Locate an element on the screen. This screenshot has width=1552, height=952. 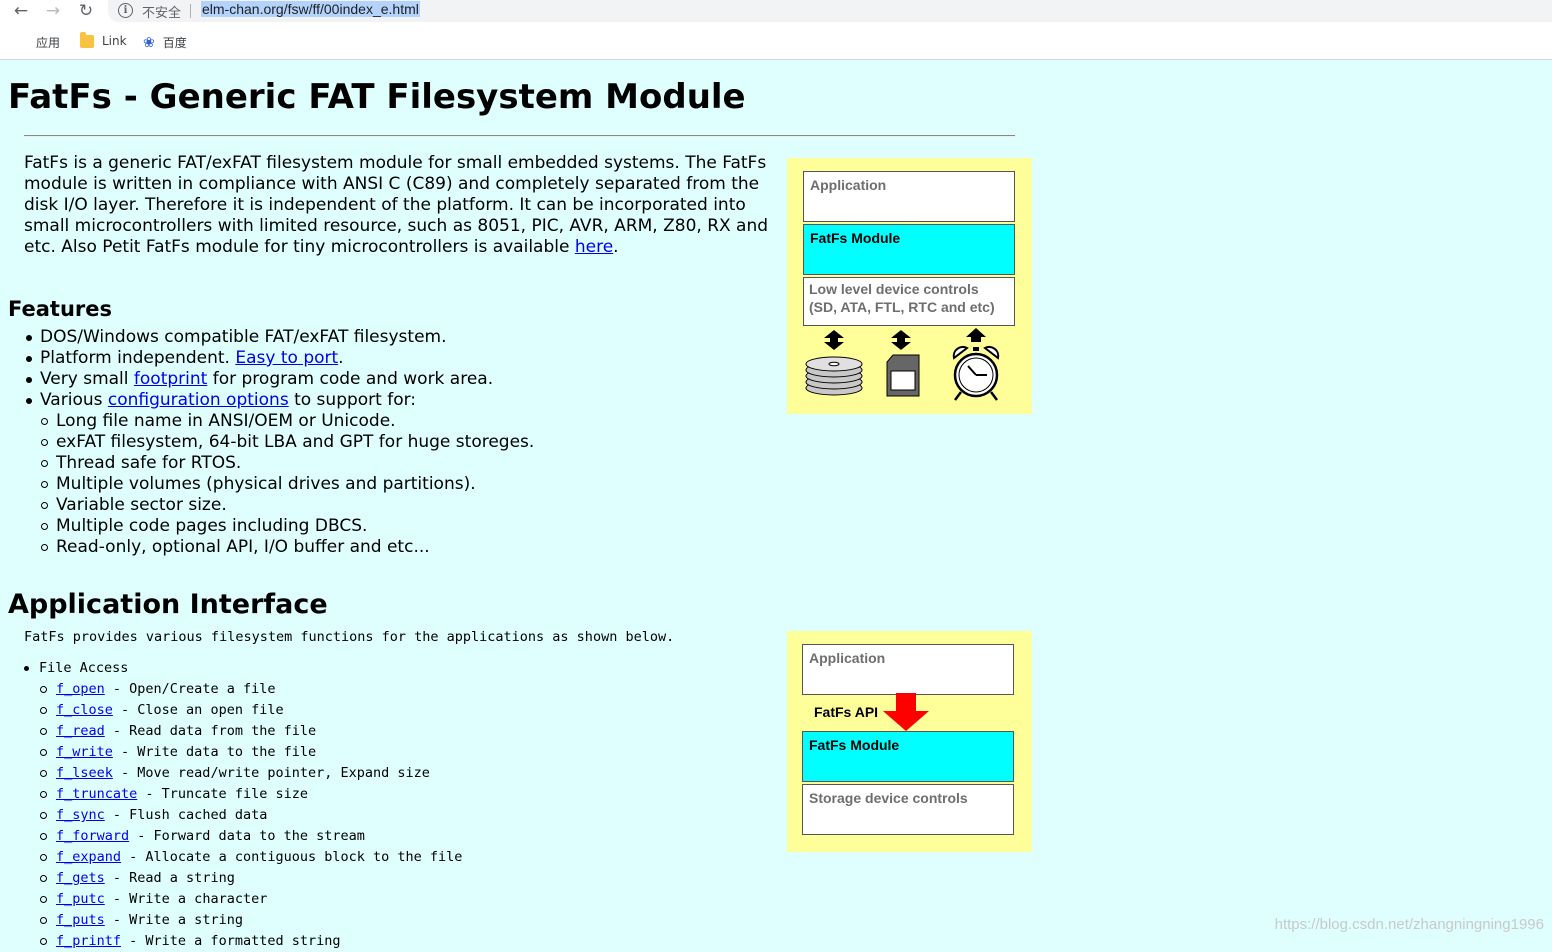
baidu-paw-icon: ❀ is located at coordinates (149, 42).